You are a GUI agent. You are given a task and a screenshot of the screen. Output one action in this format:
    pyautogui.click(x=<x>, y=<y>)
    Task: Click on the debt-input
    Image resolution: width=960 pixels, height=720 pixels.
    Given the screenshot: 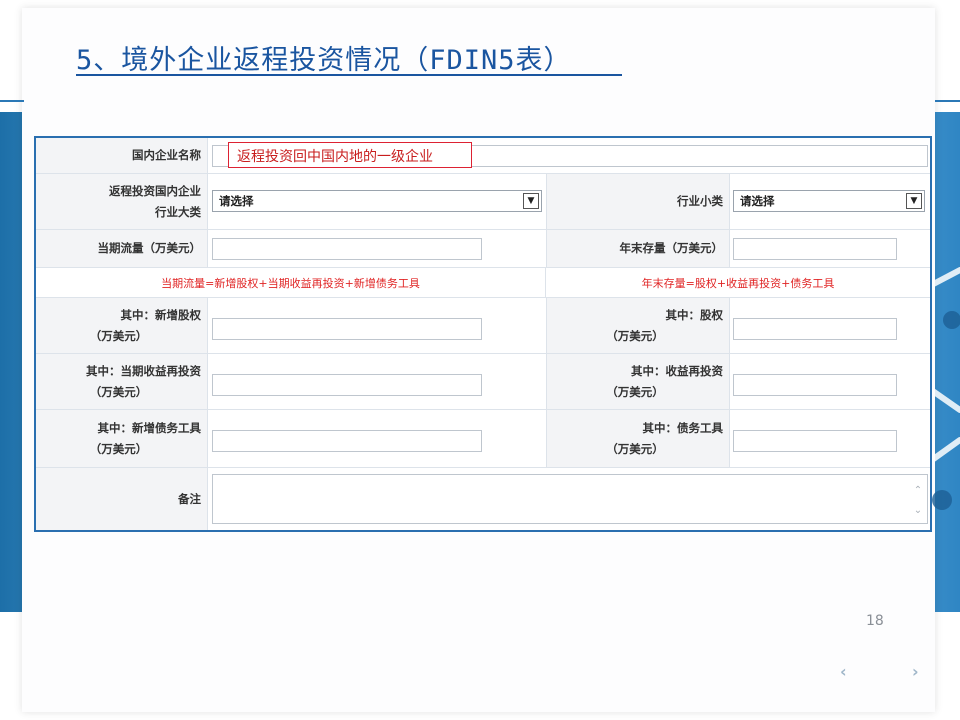 What is the action you would take?
    pyautogui.click(x=815, y=441)
    